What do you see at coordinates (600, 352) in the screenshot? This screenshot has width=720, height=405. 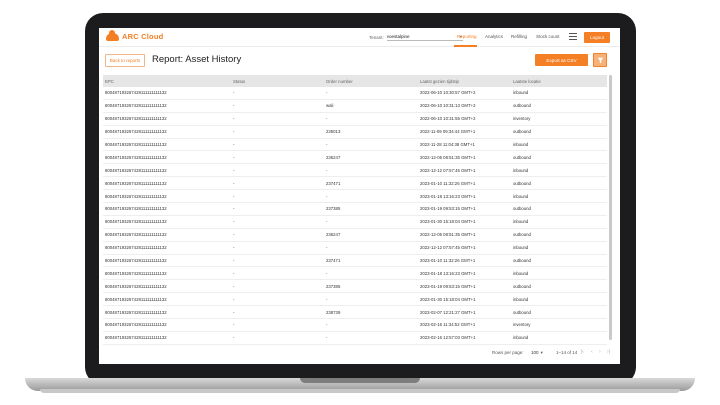 I see `next-page-icon: ›` at bounding box center [600, 352].